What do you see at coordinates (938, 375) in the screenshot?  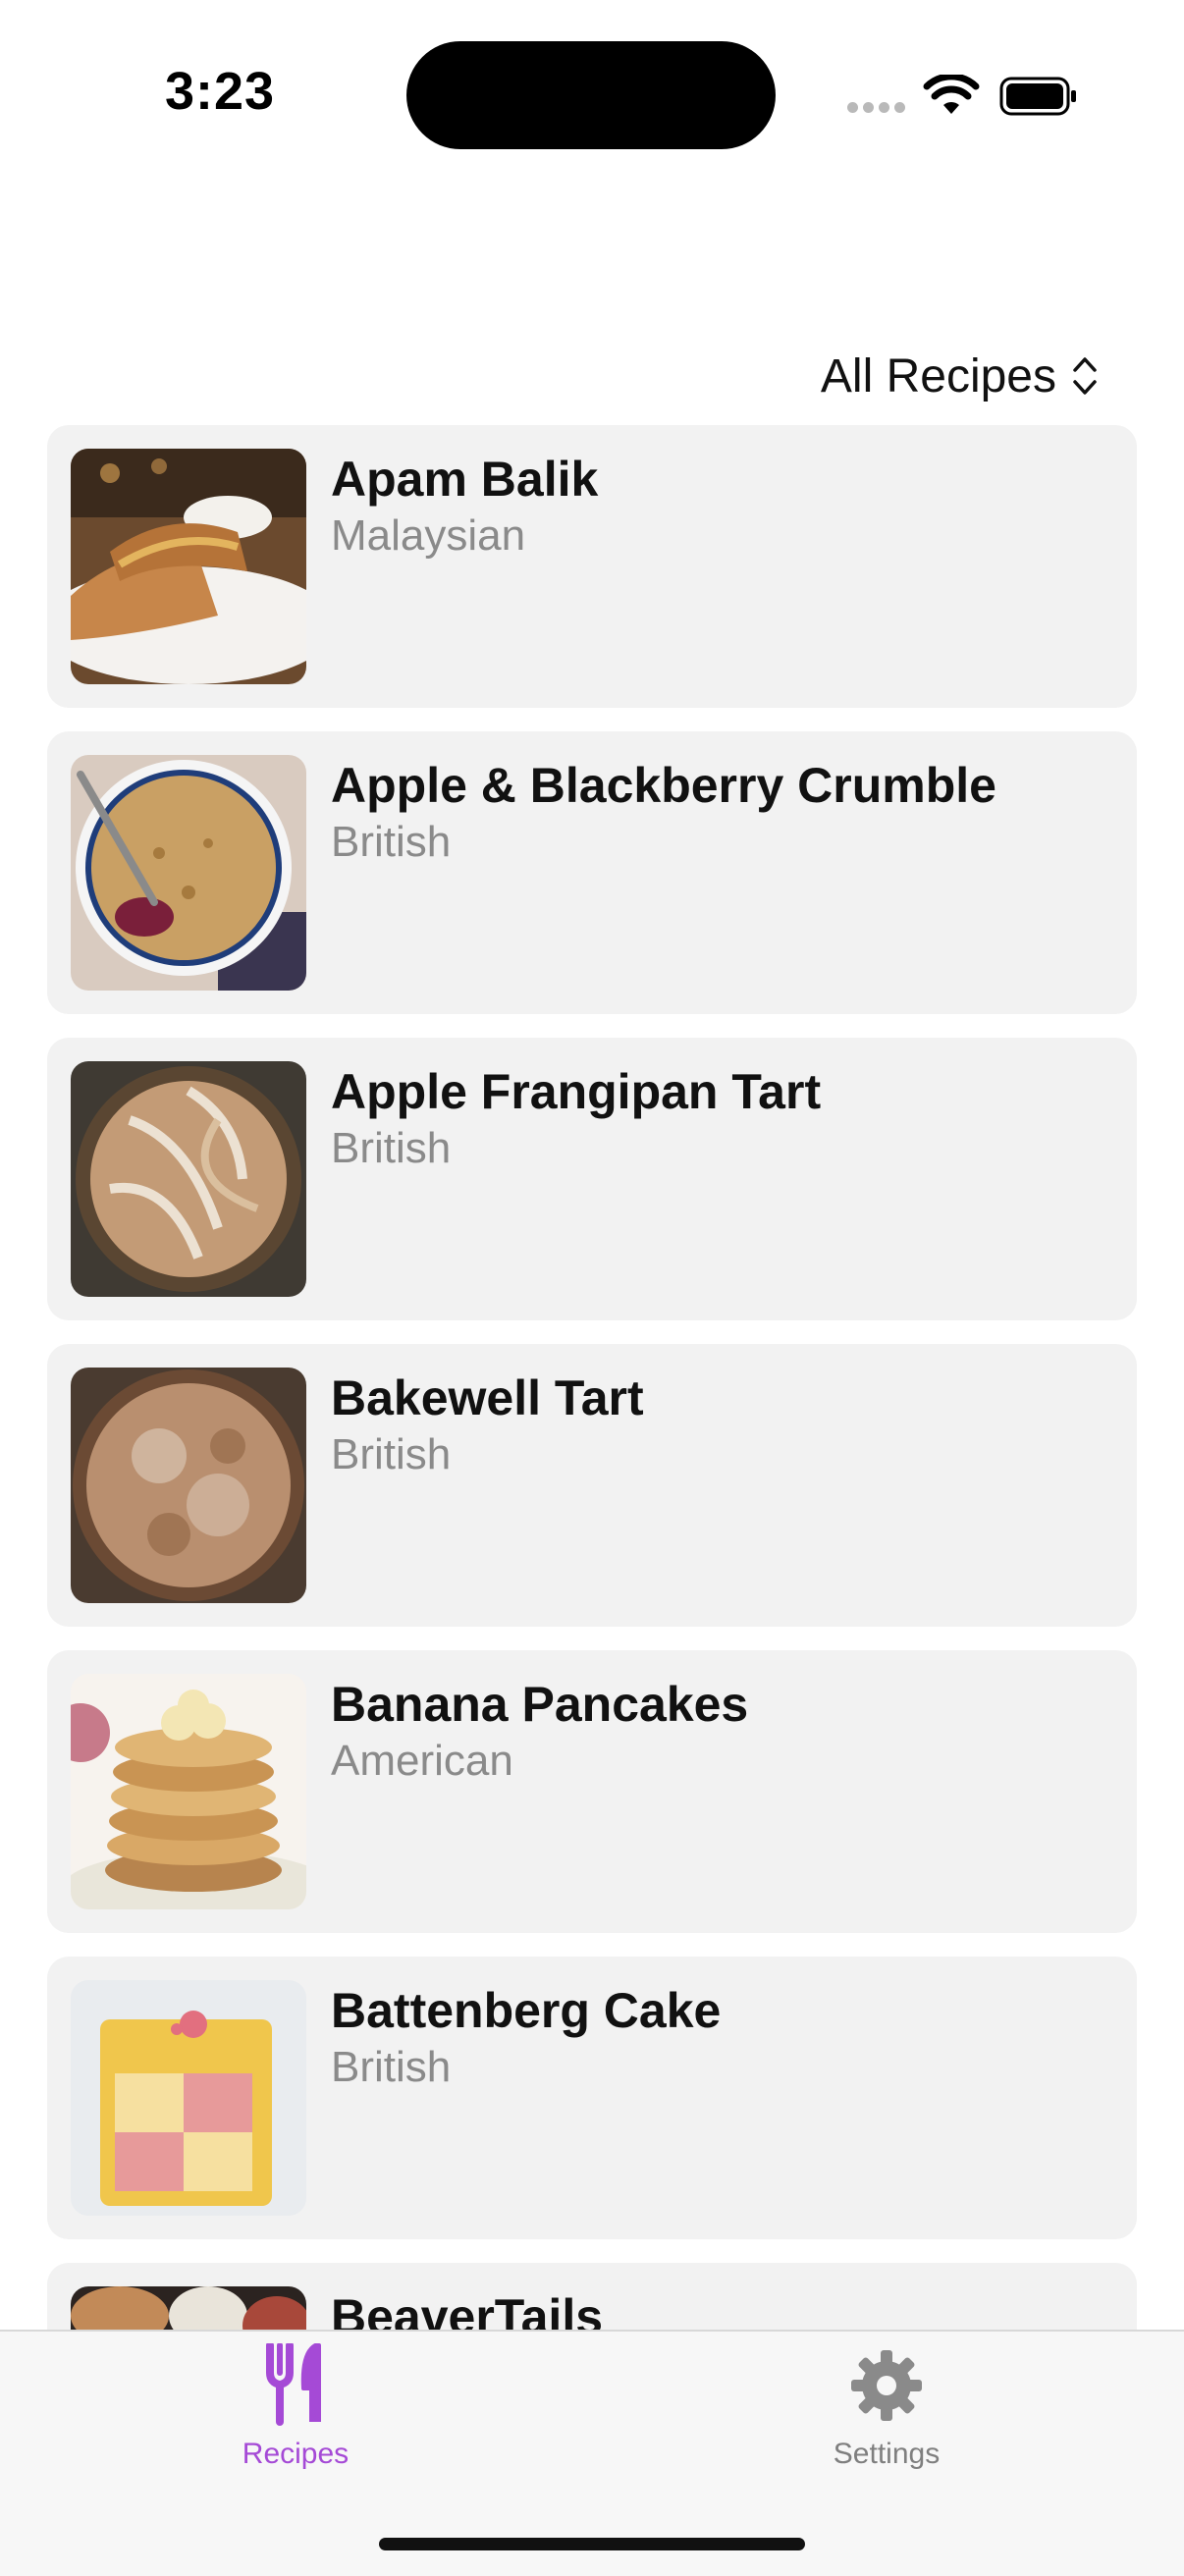 I see `filter-label: All Recipes` at bounding box center [938, 375].